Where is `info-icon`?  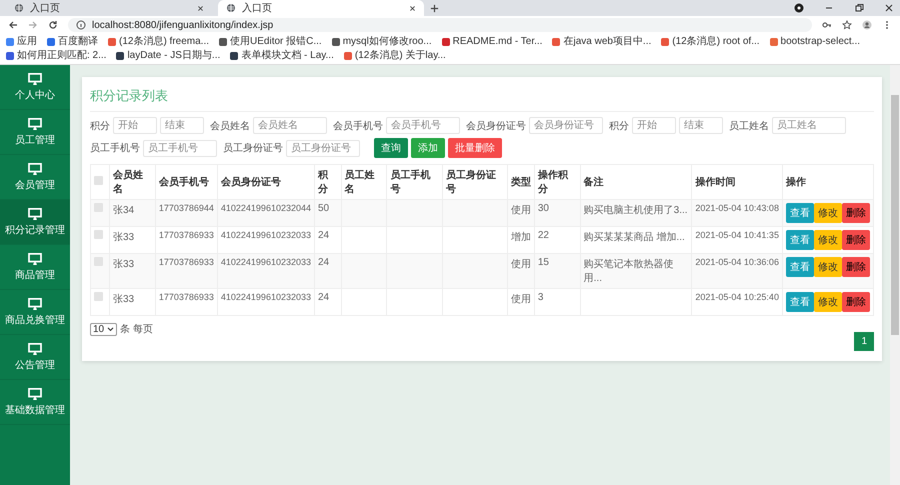
info-icon is located at coordinates (81, 25).